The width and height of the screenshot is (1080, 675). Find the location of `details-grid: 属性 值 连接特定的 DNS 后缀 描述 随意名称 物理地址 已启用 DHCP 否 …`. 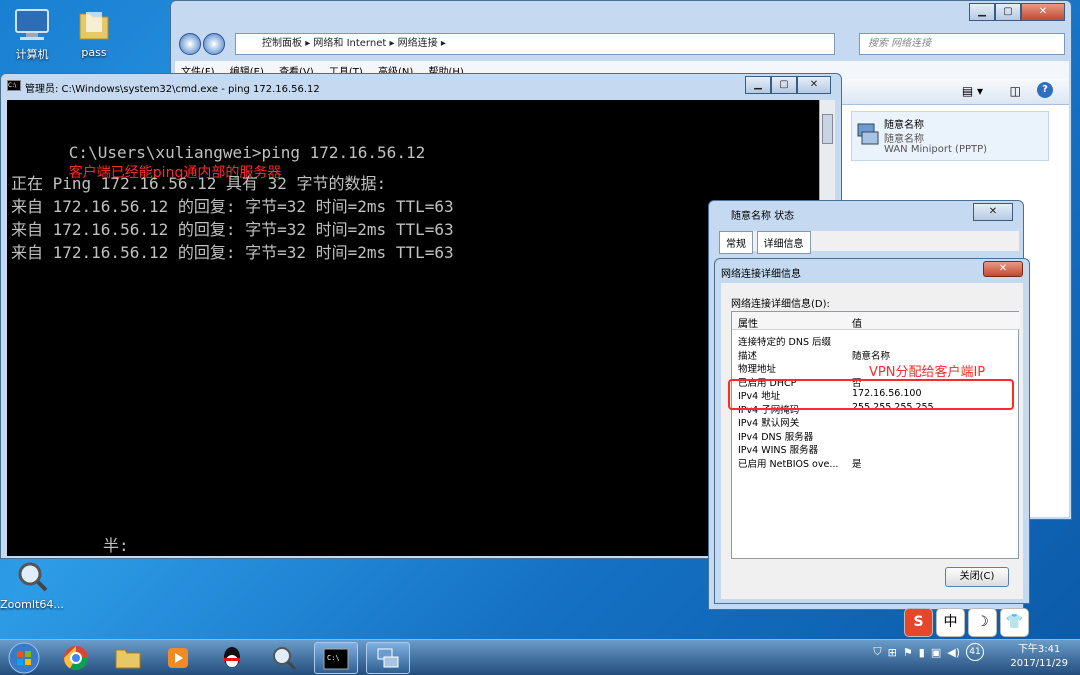

details-grid: 属性 值 连接特定的 DNS 后缀 描述 随意名称 物理地址 已启用 DHCP 否 … is located at coordinates (875, 435).